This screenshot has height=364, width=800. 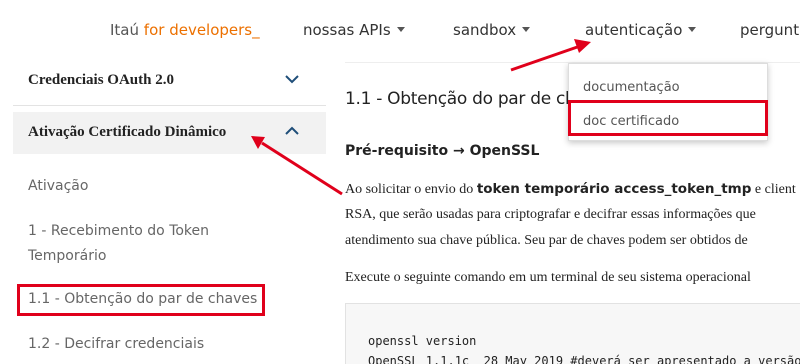 I want to click on text-run: e client, so click(x=773, y=189).